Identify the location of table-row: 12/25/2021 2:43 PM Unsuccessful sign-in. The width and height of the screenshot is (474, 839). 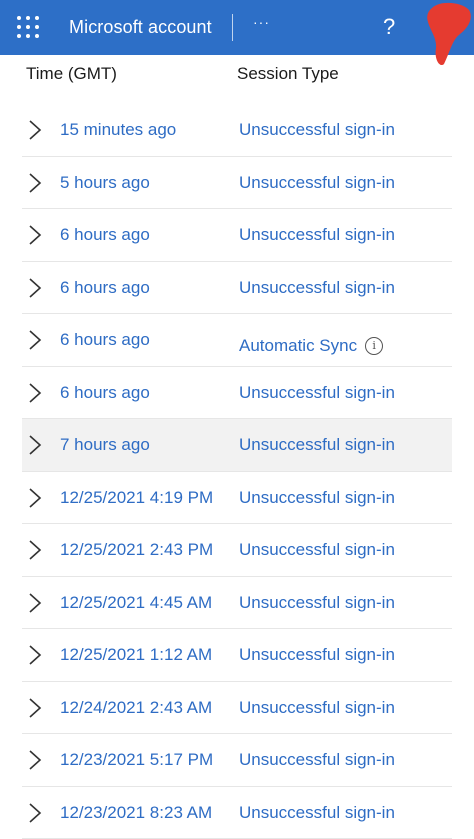
(237, 550).